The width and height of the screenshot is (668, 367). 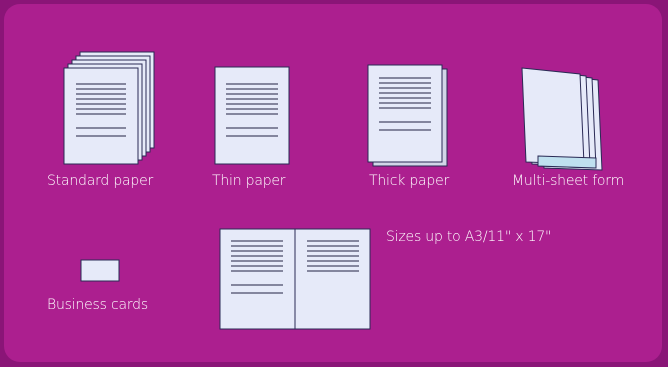 I want to click on single-sheet-icon, so click(x=252, y=115).